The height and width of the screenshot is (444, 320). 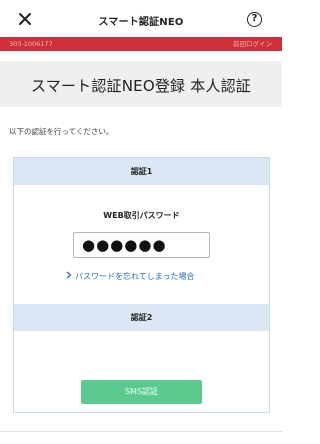 I want to click on page-heading-band: スマート認証NEO登録 本人認証, so click(x=141, y=84).